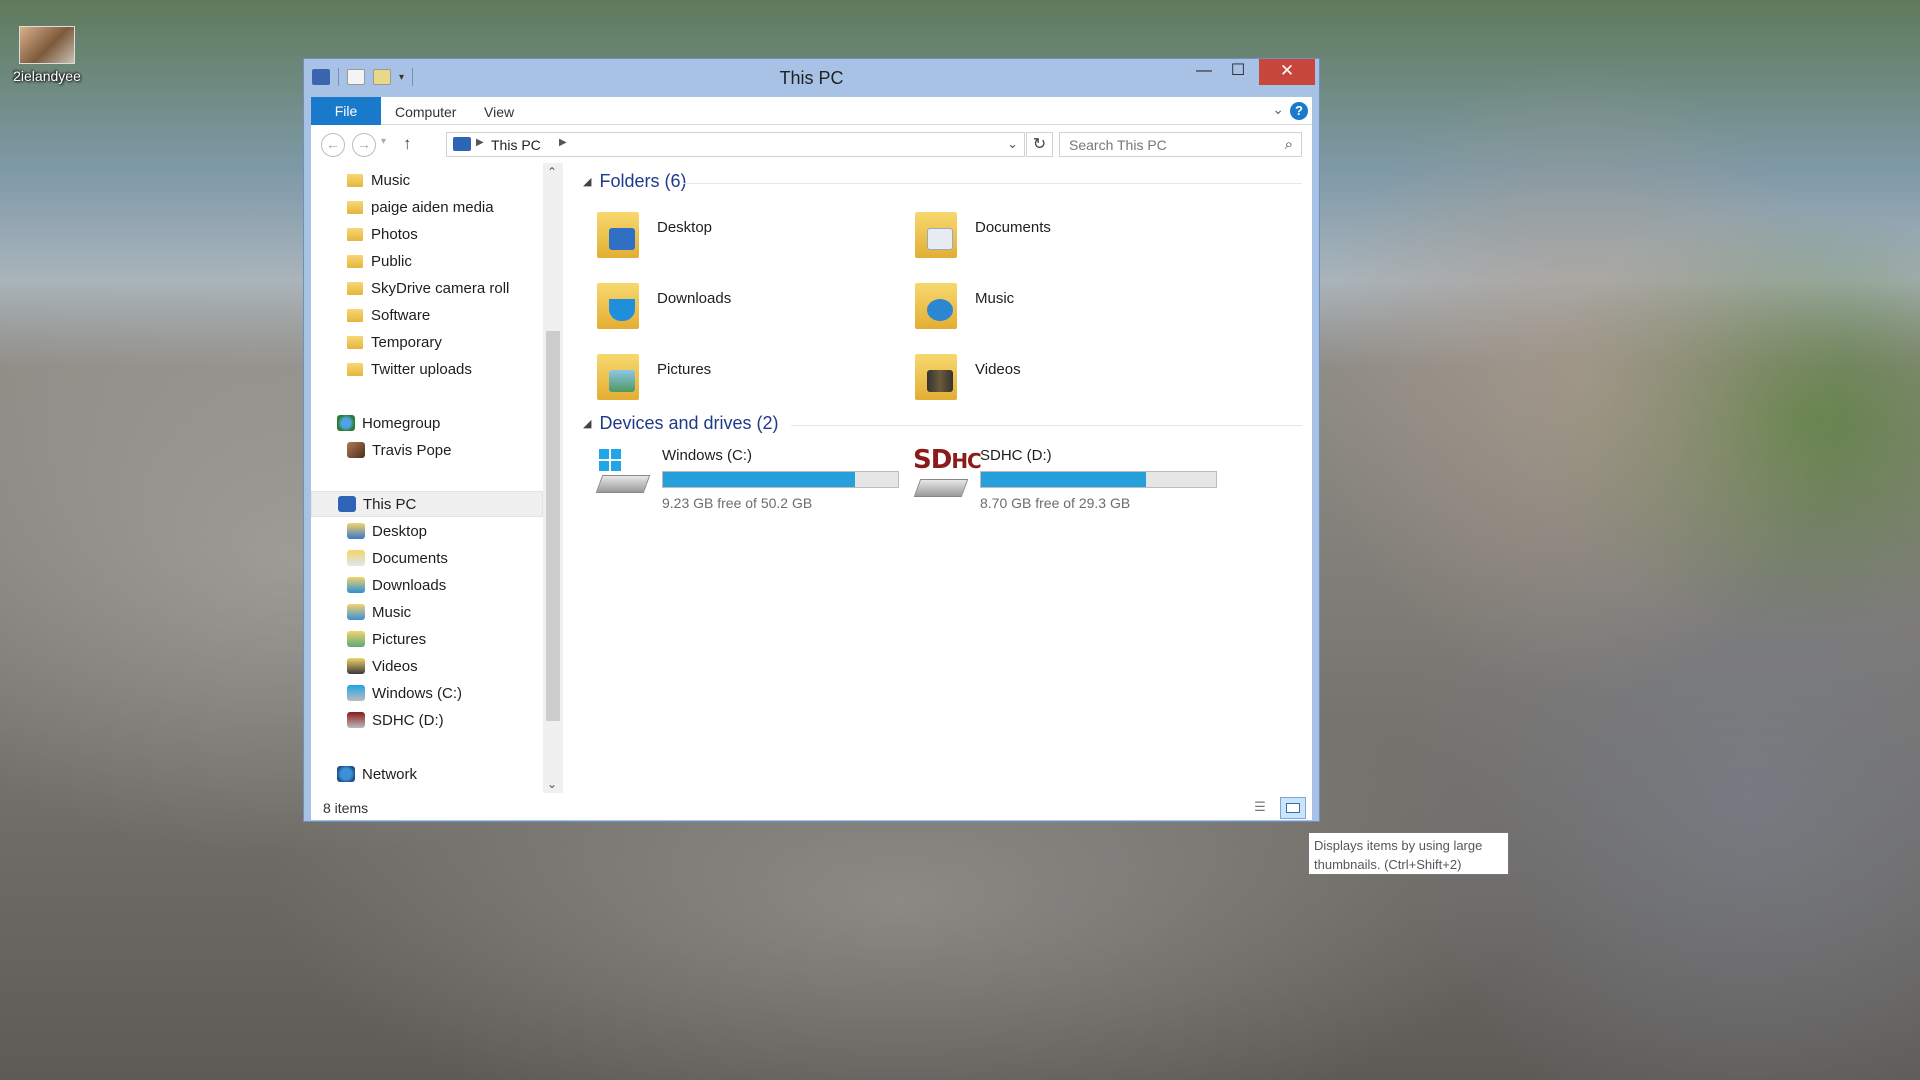 The image size is (1920, 1080). Describe the element at coordinates (1180, 144) in the screenshot. I see `search-input: Search This PC ⌕` at that location.